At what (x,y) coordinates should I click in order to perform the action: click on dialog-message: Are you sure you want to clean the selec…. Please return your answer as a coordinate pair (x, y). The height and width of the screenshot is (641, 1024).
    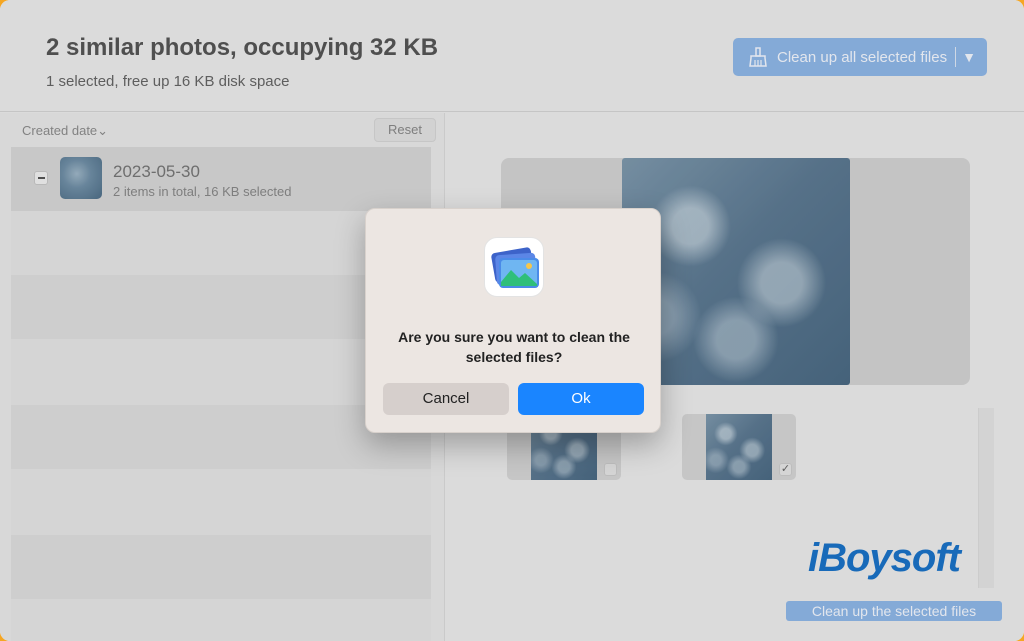
    Looking at the image, I should click on (514, 347).